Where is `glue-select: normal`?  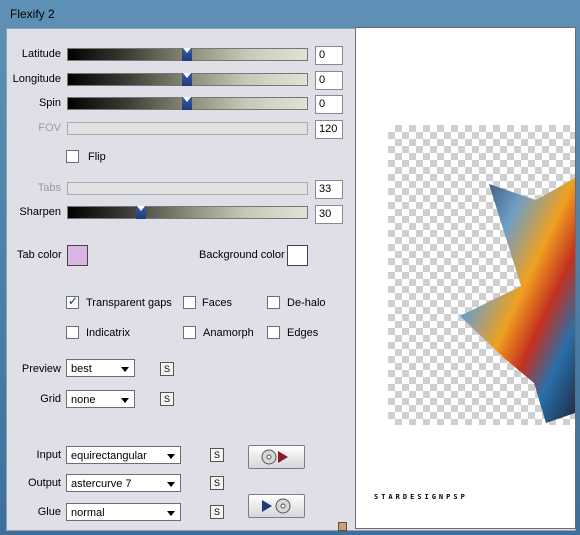 glue-select: normal is located at coordinates (123, 512).